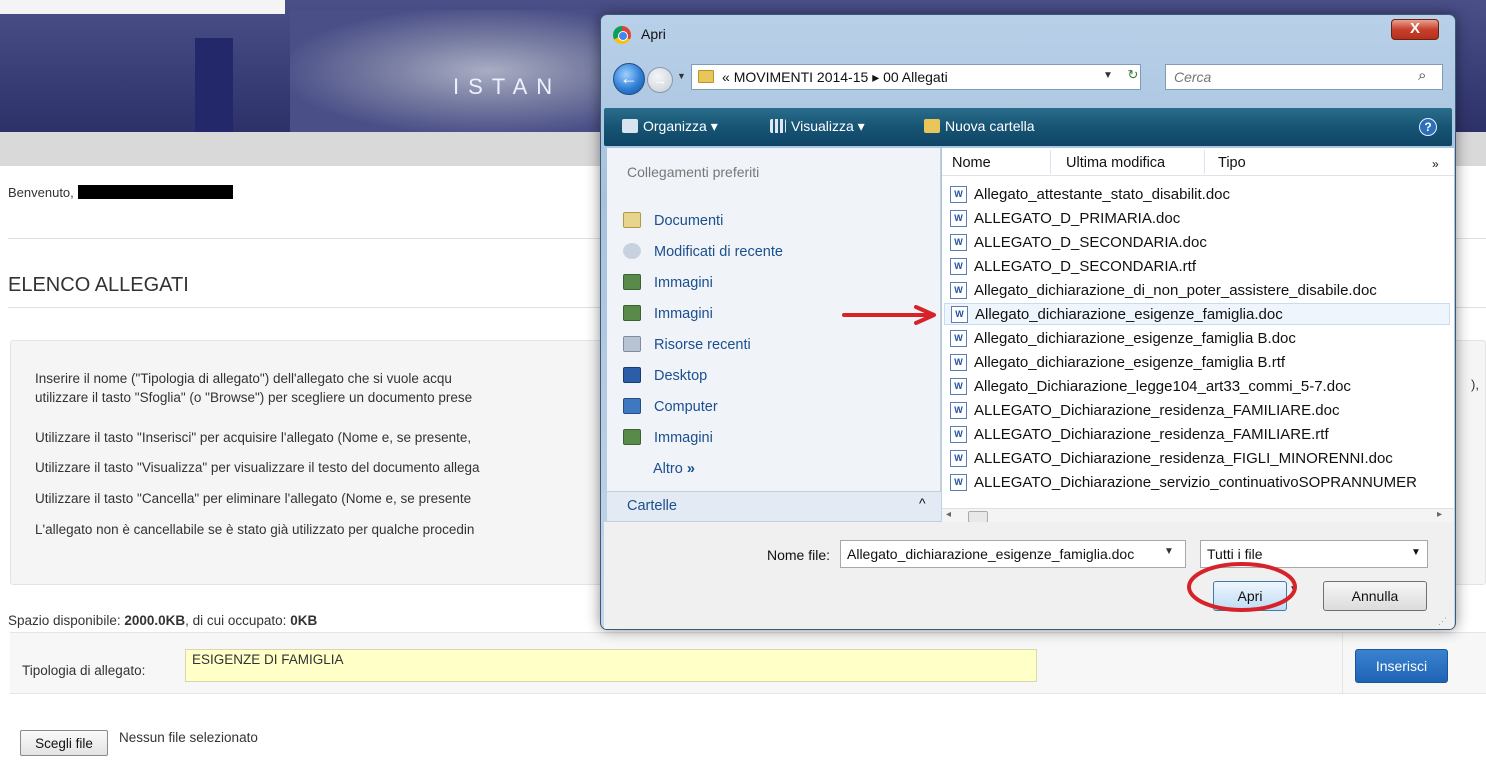 This screenshot has width=1486, height=762. I want to click on search-input, so click(1289, 77).